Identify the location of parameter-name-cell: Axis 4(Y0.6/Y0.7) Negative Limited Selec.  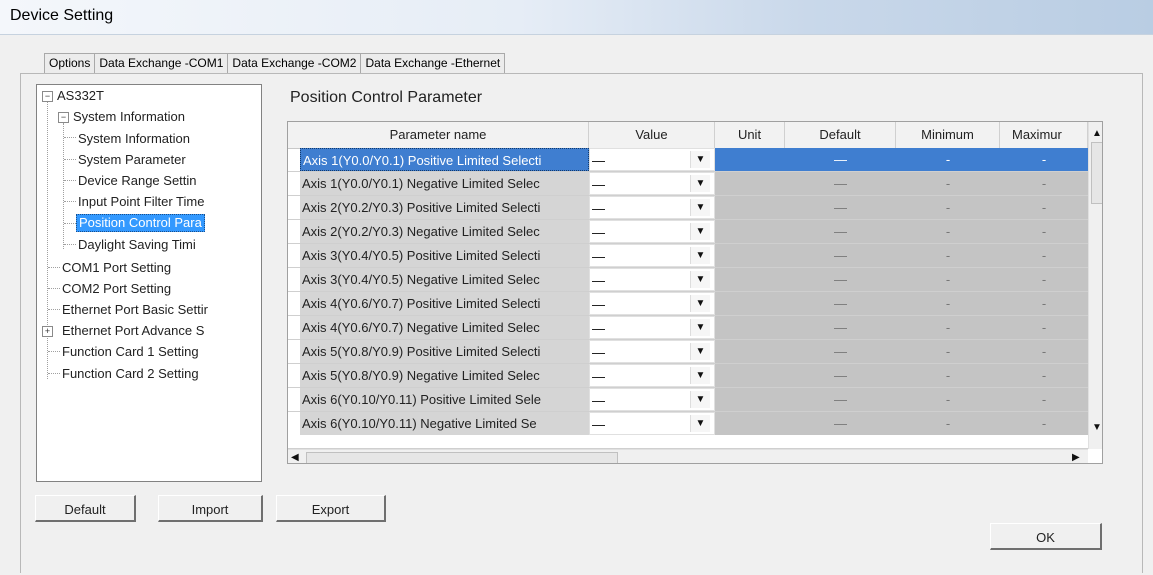
(444, 327).